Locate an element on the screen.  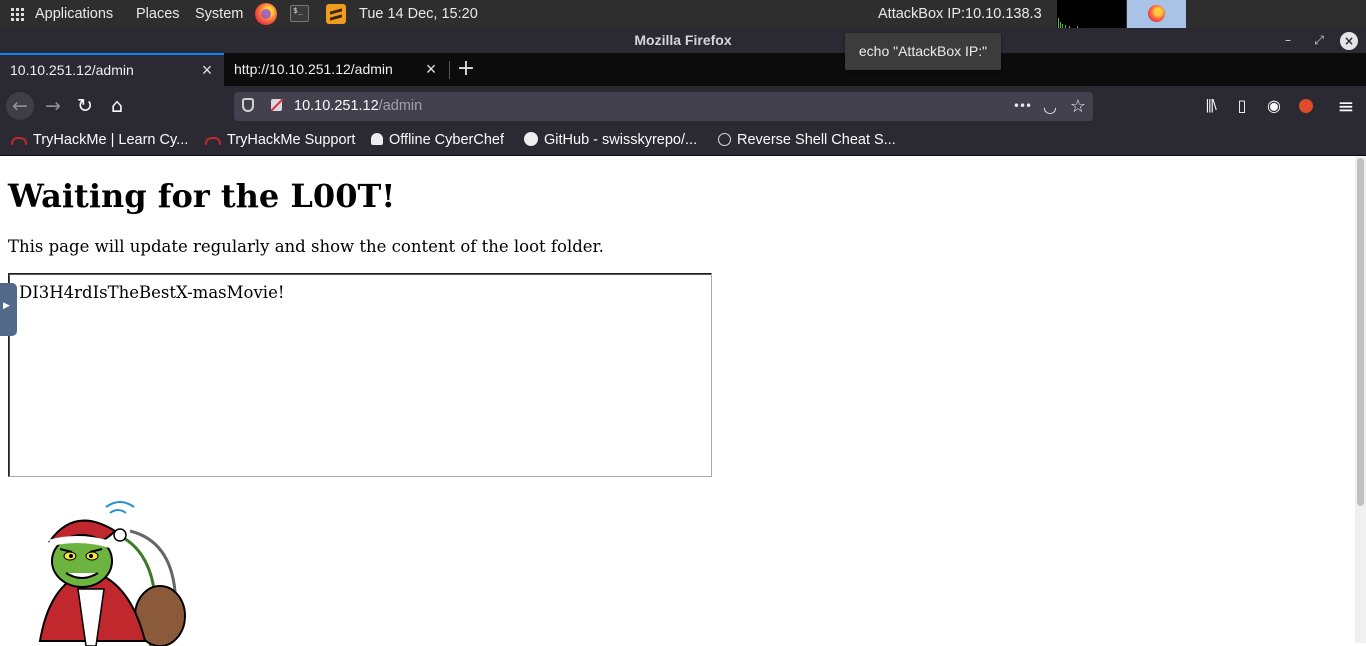
extension-icon is located at coordinates (1306, 106).